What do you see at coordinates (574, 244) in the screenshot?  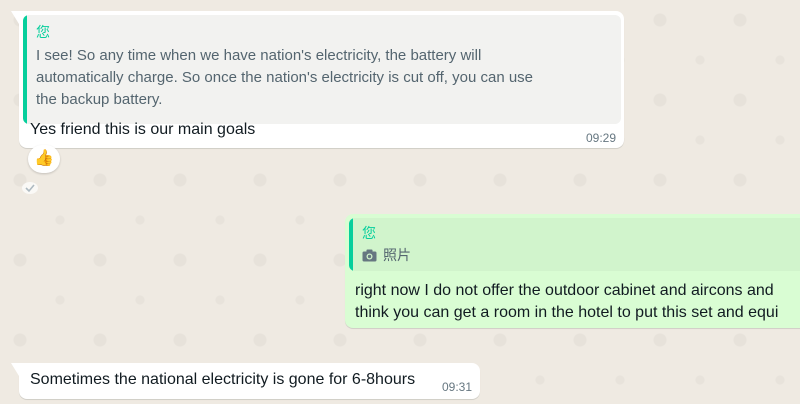 I see `quoted-message: 您 照片` at bounding box center [574, 244].